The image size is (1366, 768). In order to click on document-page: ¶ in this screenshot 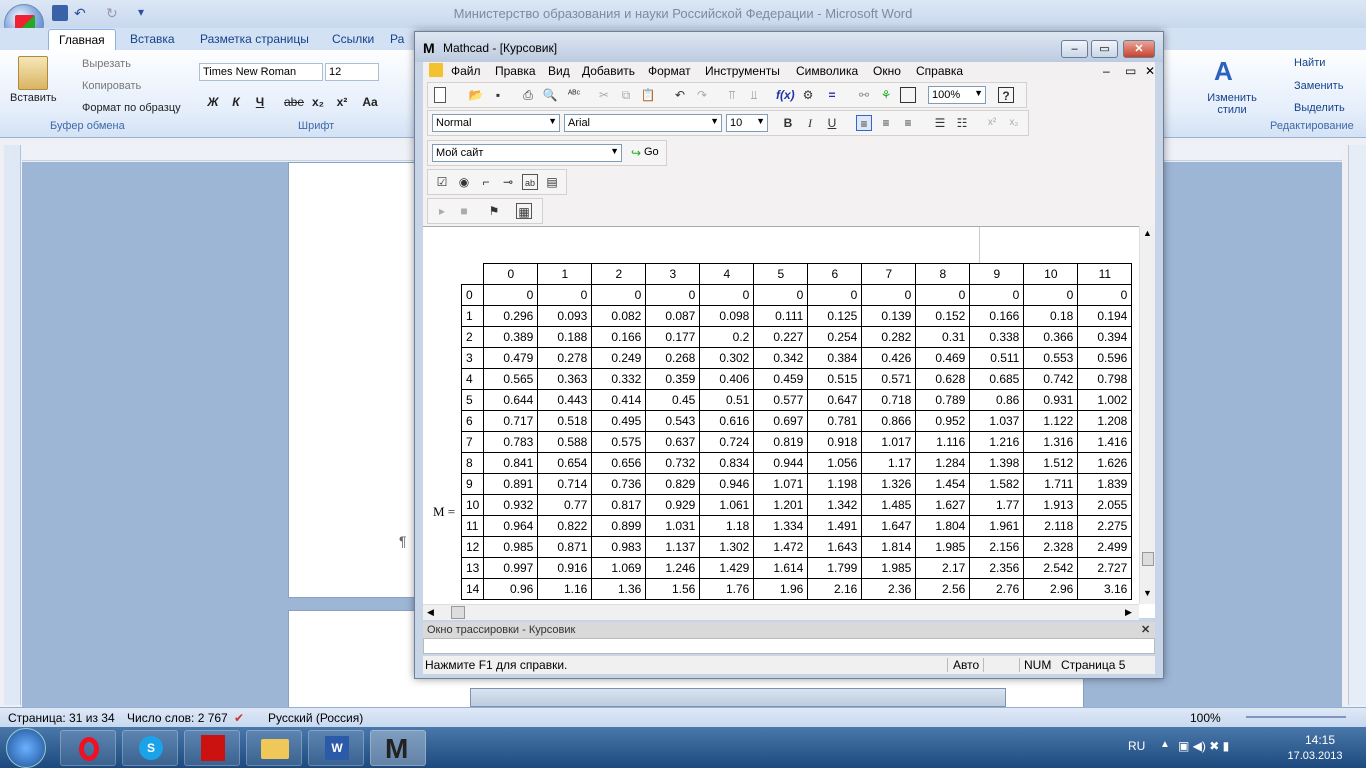, I will do `click(352, 380)`.